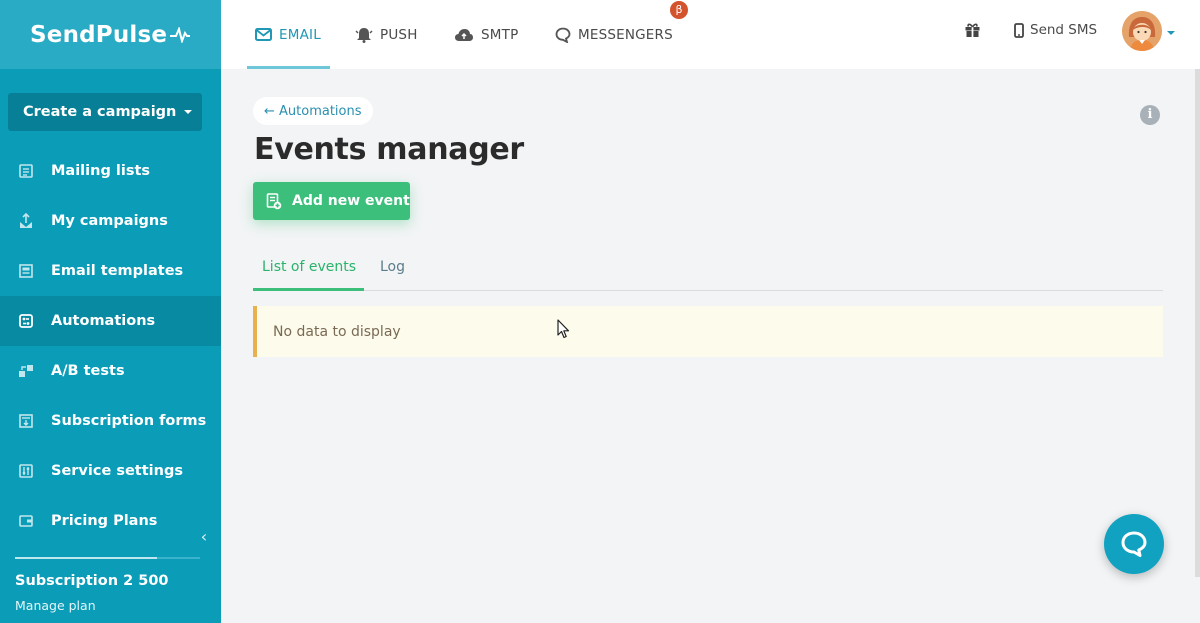 This screenshot has width=1200, height=623. I want to click on send-sms-button: Send SMS, so click(1055, 30).